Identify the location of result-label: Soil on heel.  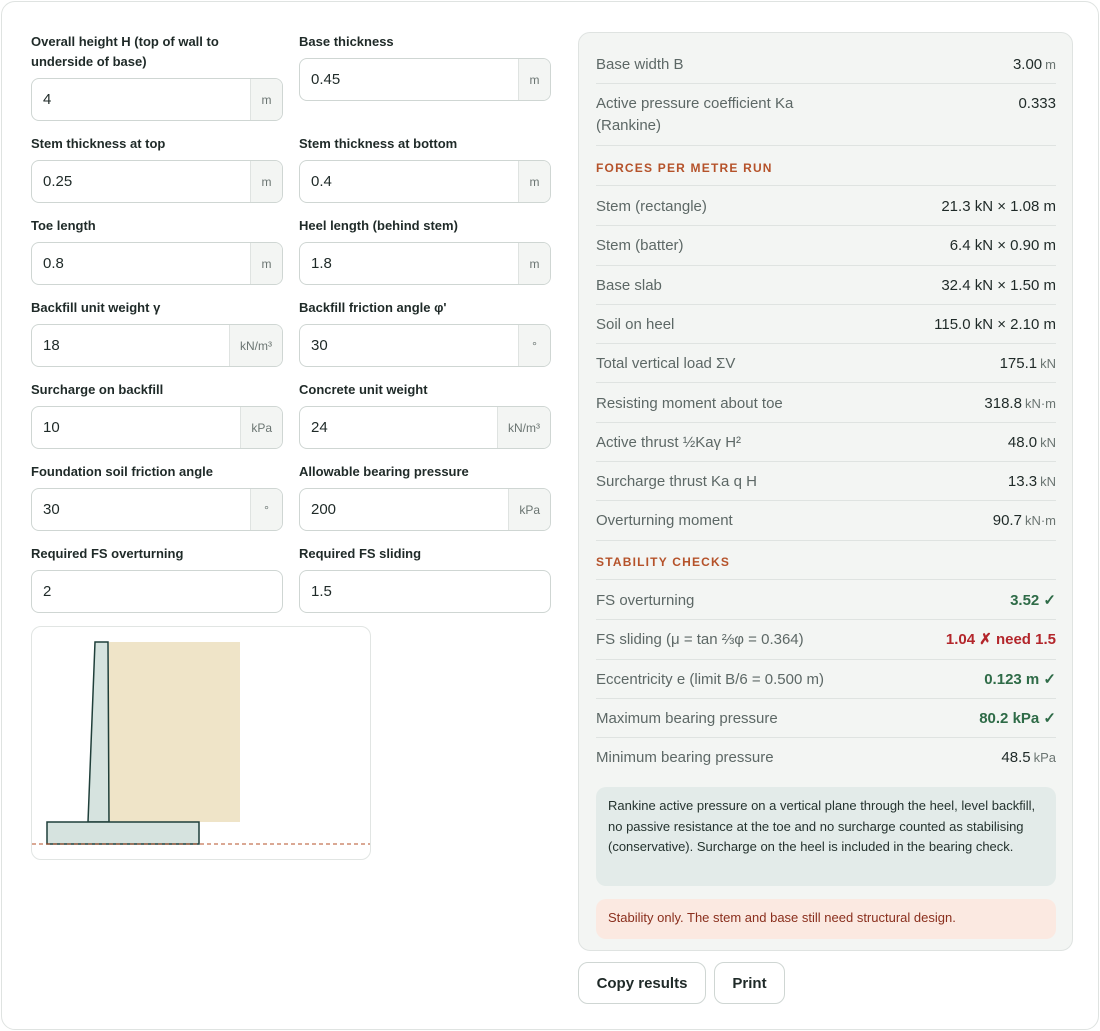
(635, 324).